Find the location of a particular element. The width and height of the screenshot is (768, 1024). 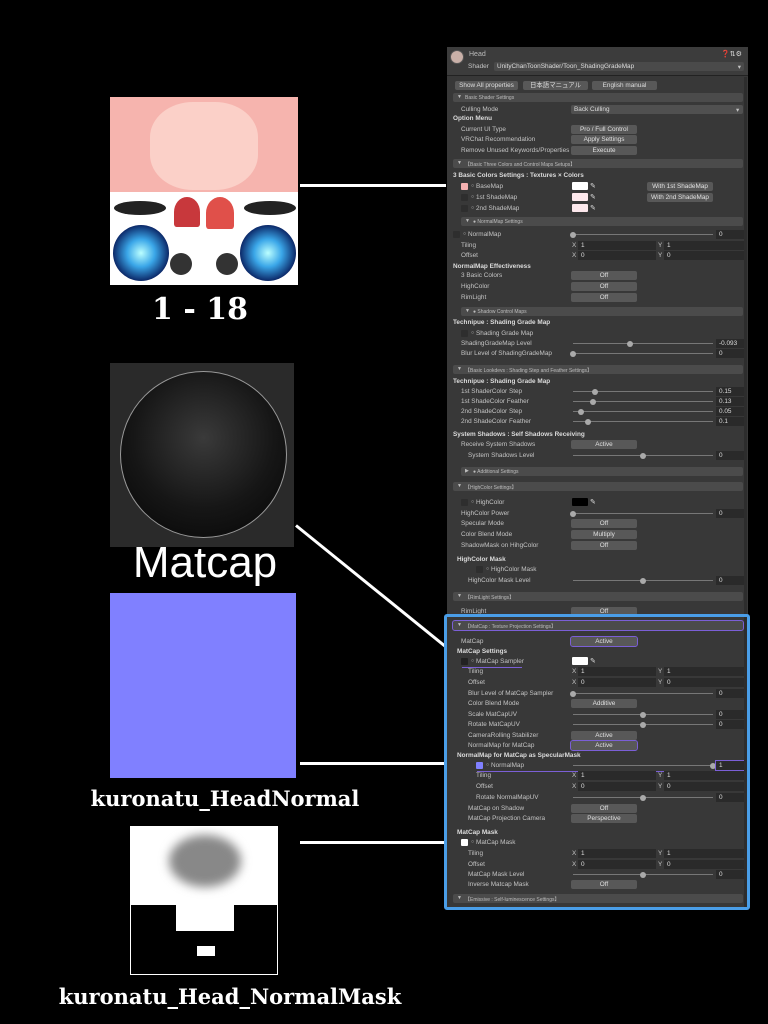

toggle-button-current-ui-type: Pro / Full Control is located at coordinates (604, 129).